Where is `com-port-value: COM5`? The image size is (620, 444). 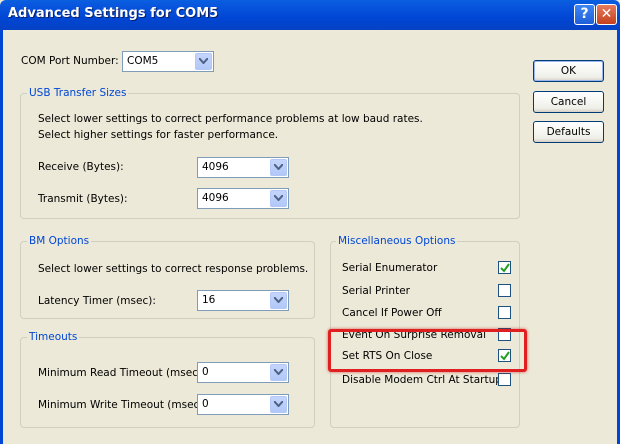 com-port-value: COM5 is located at coordinates (143, 61).